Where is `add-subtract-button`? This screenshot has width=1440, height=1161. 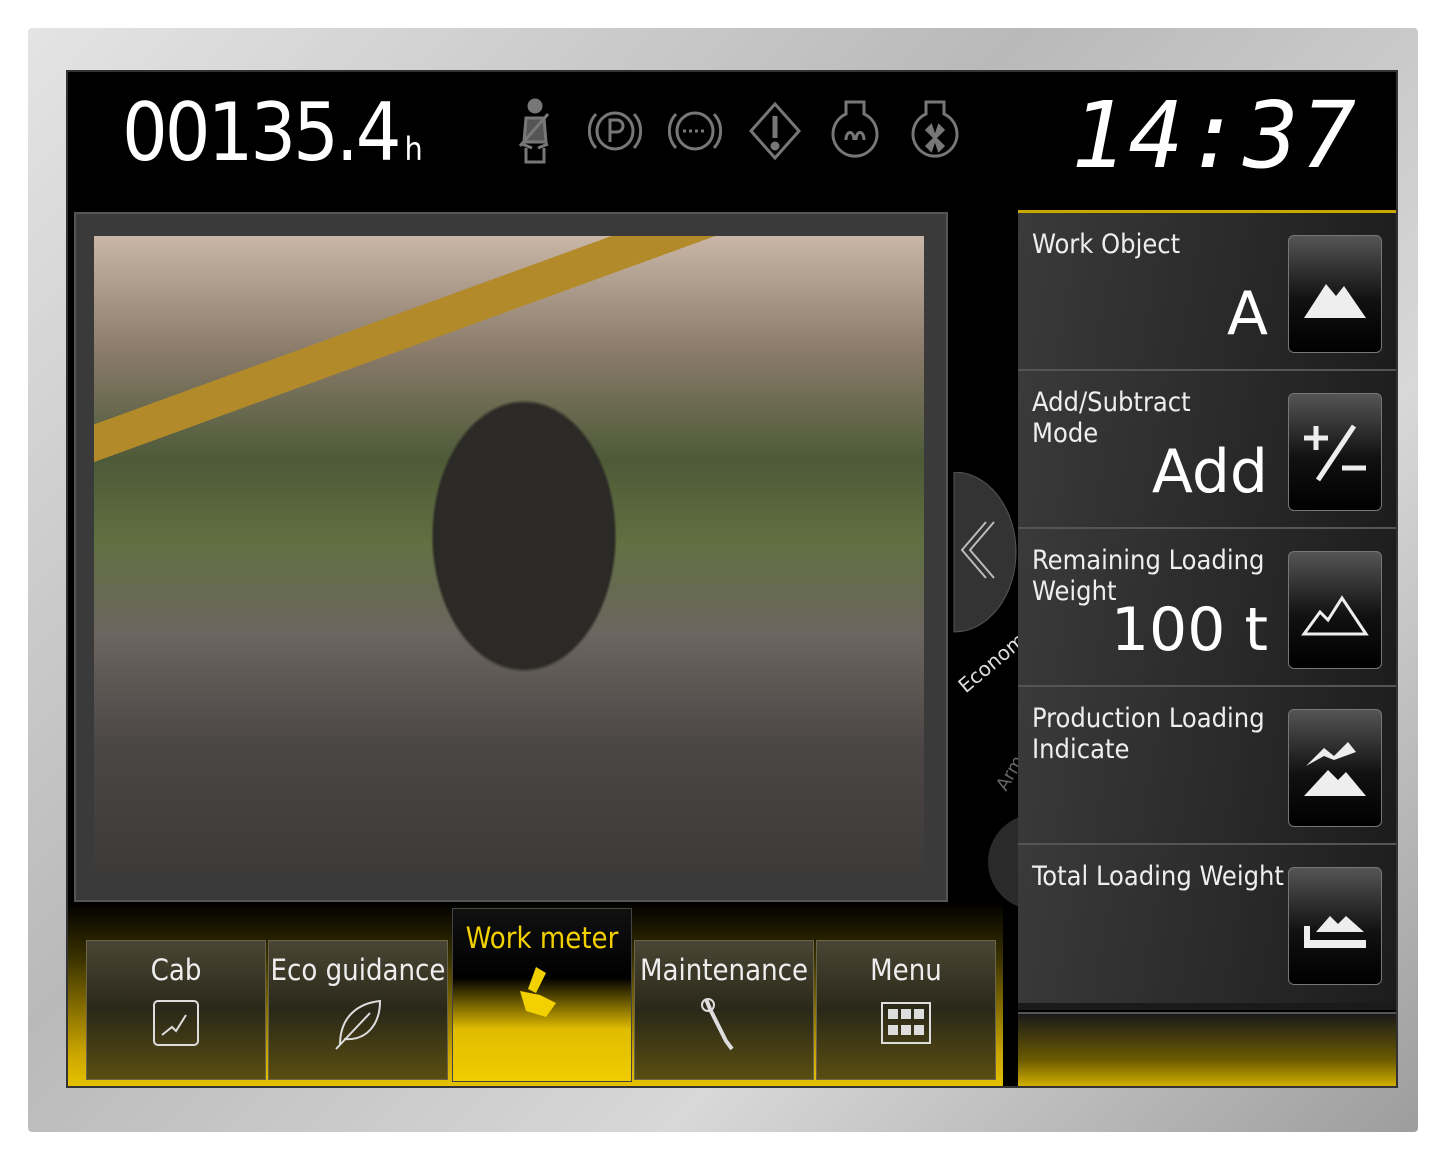
add-subtract-button is located at coordinates (1335, 452).